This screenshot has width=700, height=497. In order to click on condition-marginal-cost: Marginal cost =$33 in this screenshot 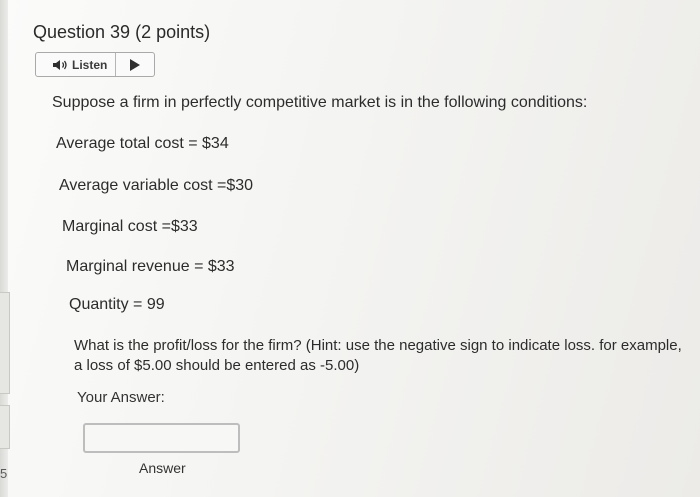, I will do `click(130, 226)`.